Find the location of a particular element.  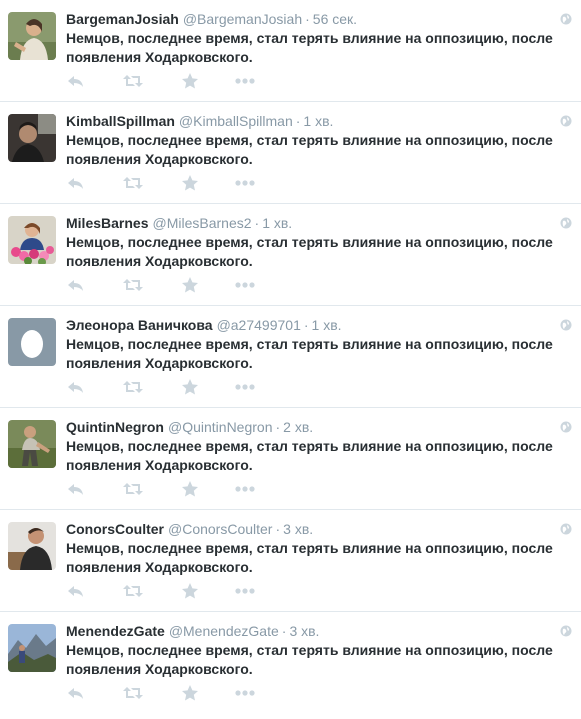

author-name: MenendezGate is located at coordinates (115, 631).